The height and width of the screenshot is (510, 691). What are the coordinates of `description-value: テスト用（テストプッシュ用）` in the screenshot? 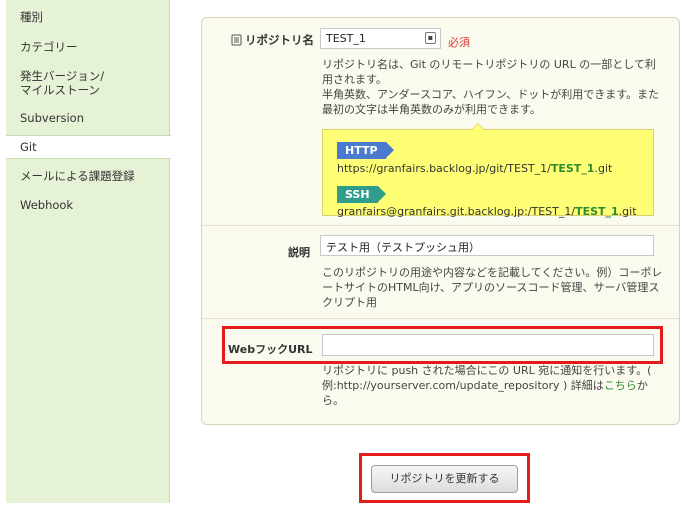 It's located at (403, 247).